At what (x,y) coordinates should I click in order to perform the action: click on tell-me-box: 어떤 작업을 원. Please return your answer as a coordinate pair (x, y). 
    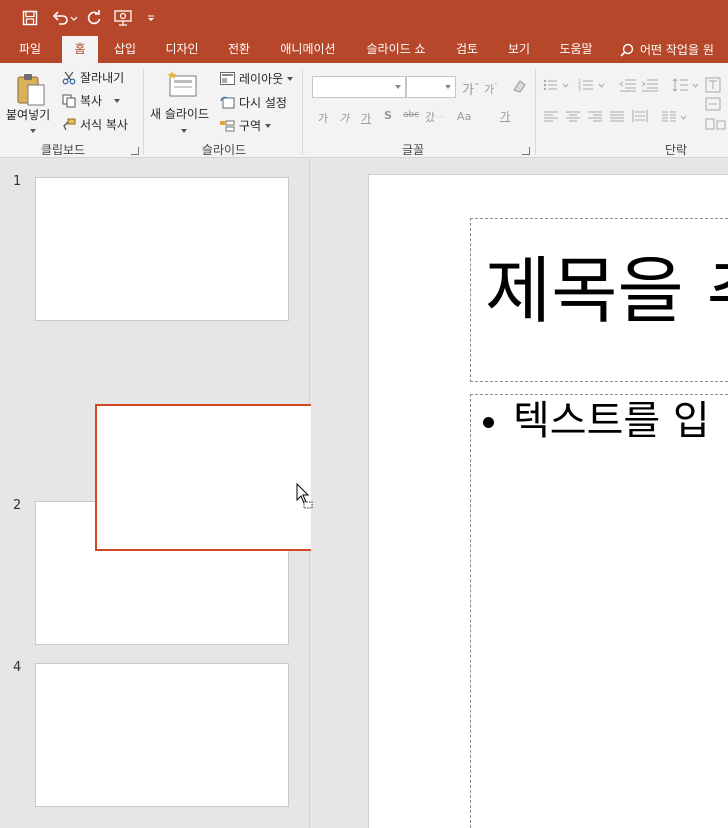
    Looking at the image, I should click on (667, 49).